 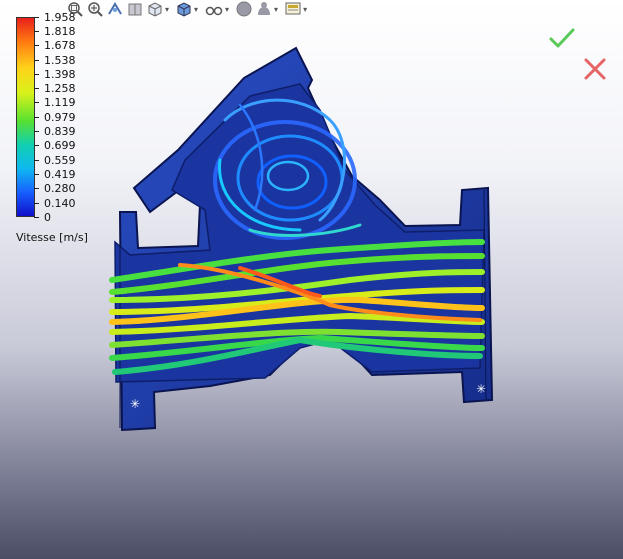 I want to click on legend-tick: 1.818, so click(x=55, y=31).